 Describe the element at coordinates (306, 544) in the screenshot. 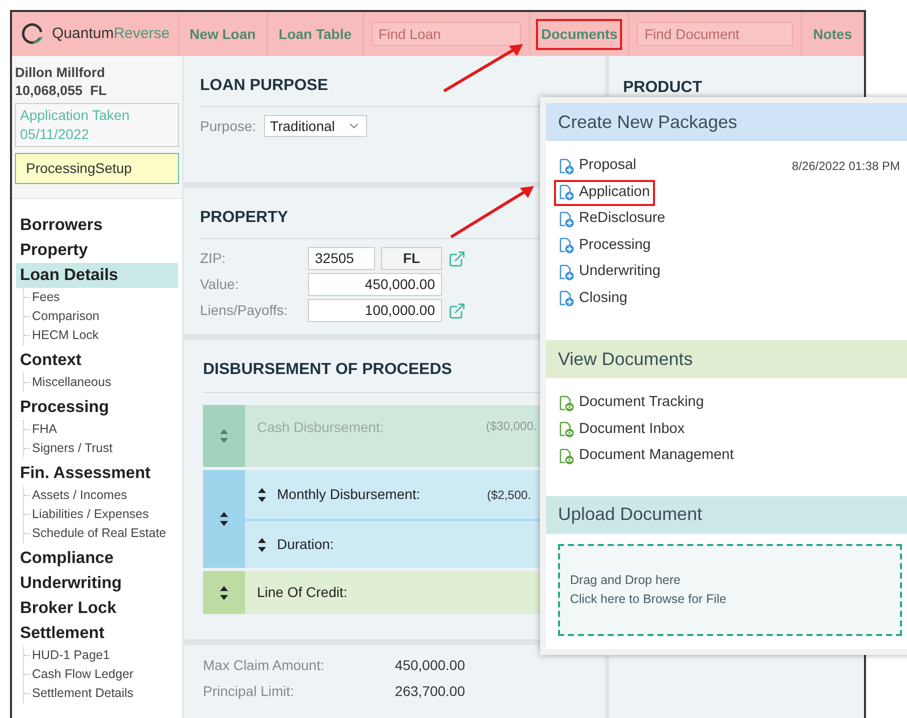

I see `disbursement-label: Duration:` at that location.